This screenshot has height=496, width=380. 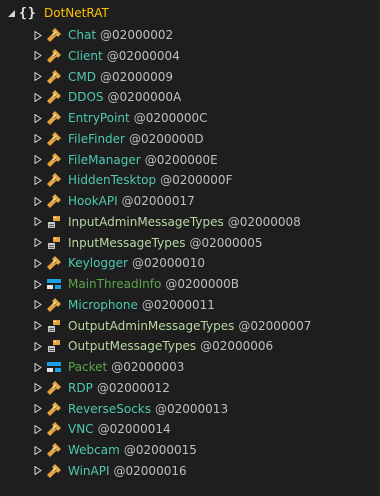 What do you see at coordinates (170, 346) in the screenshot?
I see `type-label: OutputMessageTypes @02000006` at bounding box center [170, 346].